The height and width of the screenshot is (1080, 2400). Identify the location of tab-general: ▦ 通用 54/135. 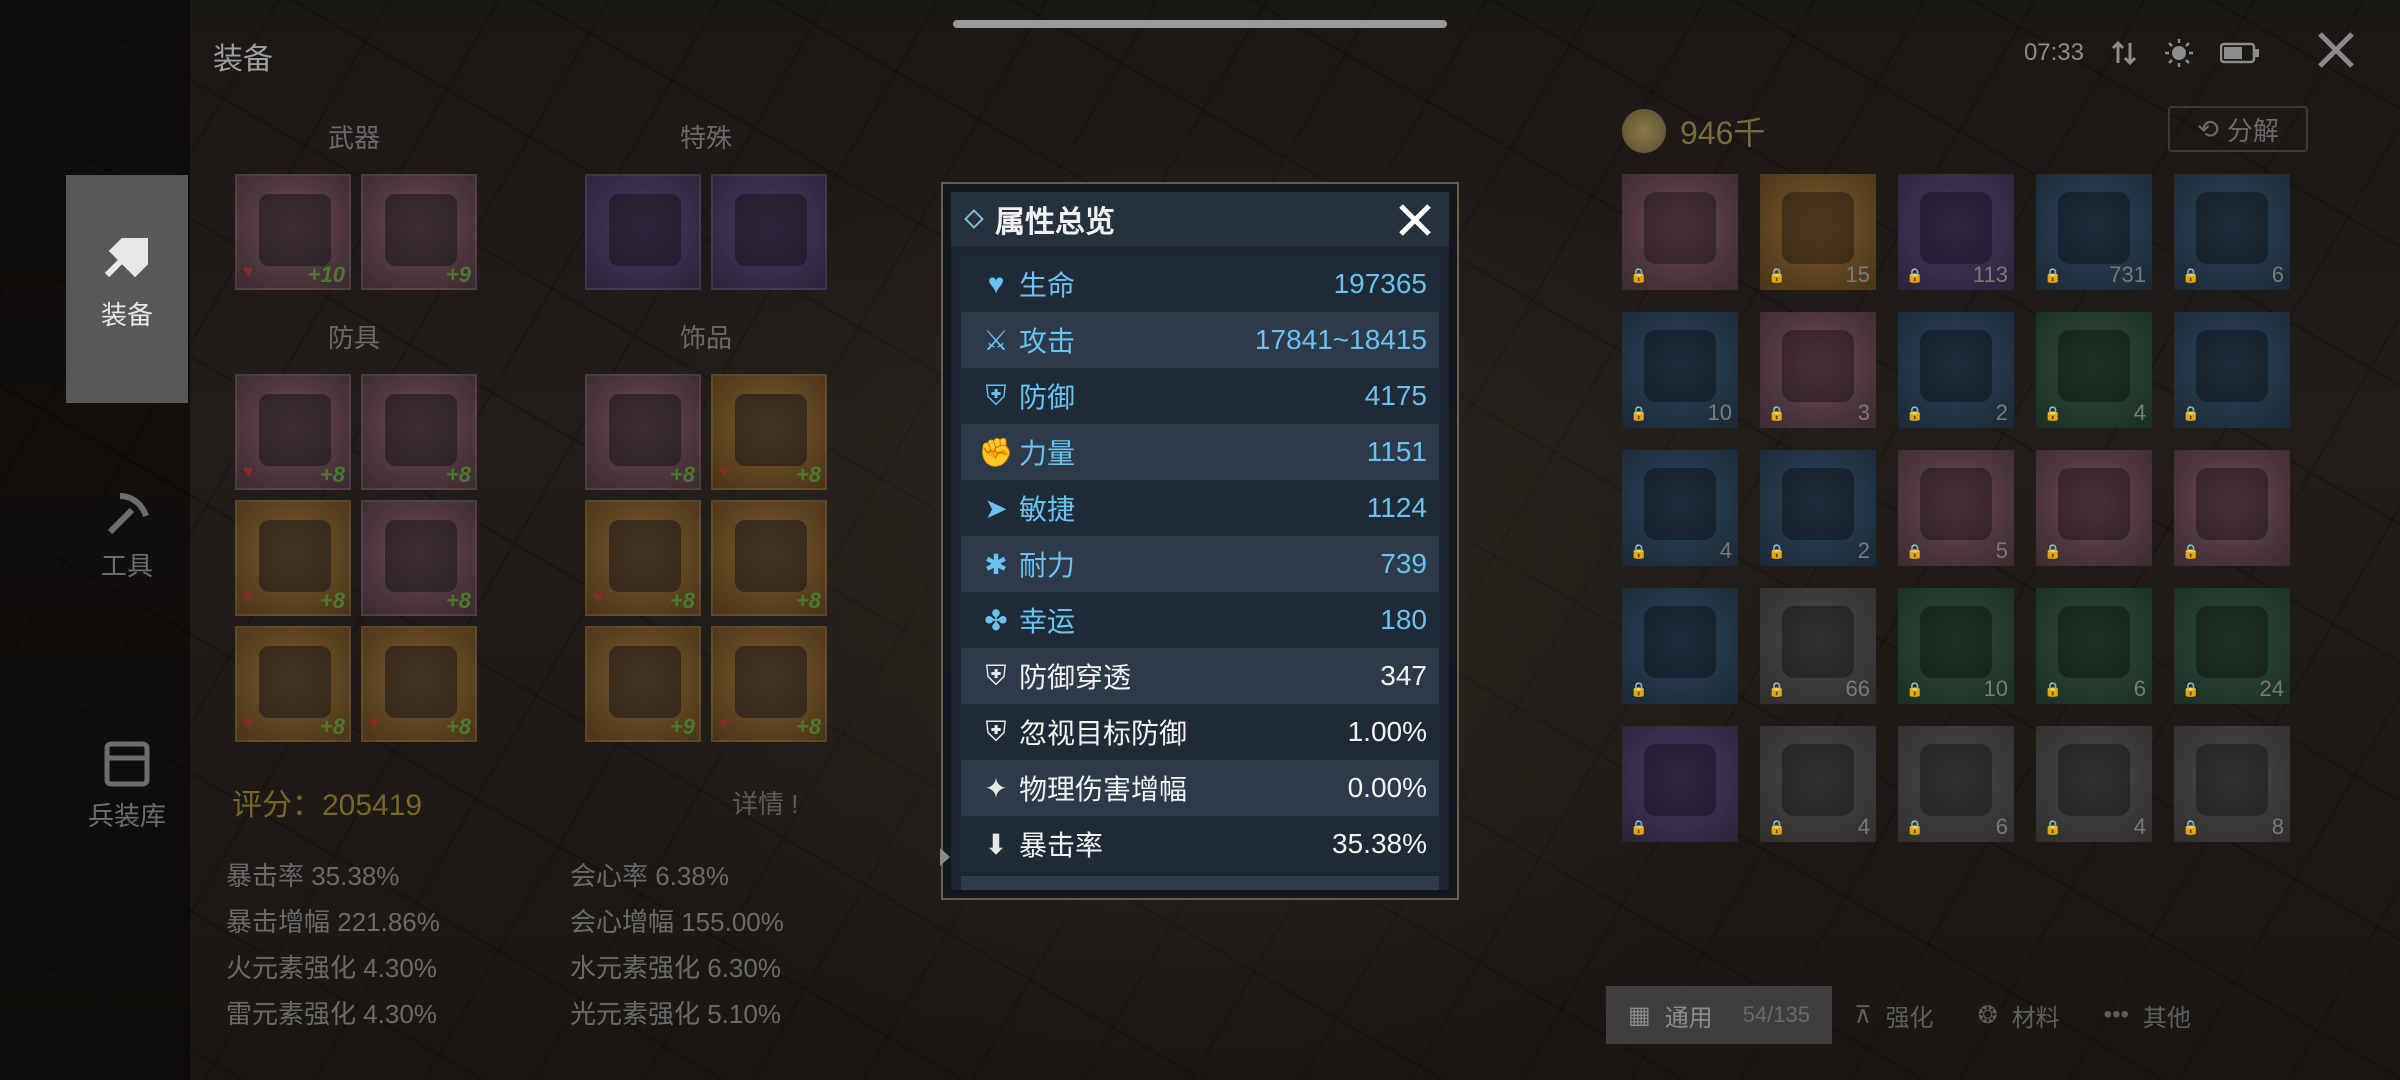
(1719, 1015).